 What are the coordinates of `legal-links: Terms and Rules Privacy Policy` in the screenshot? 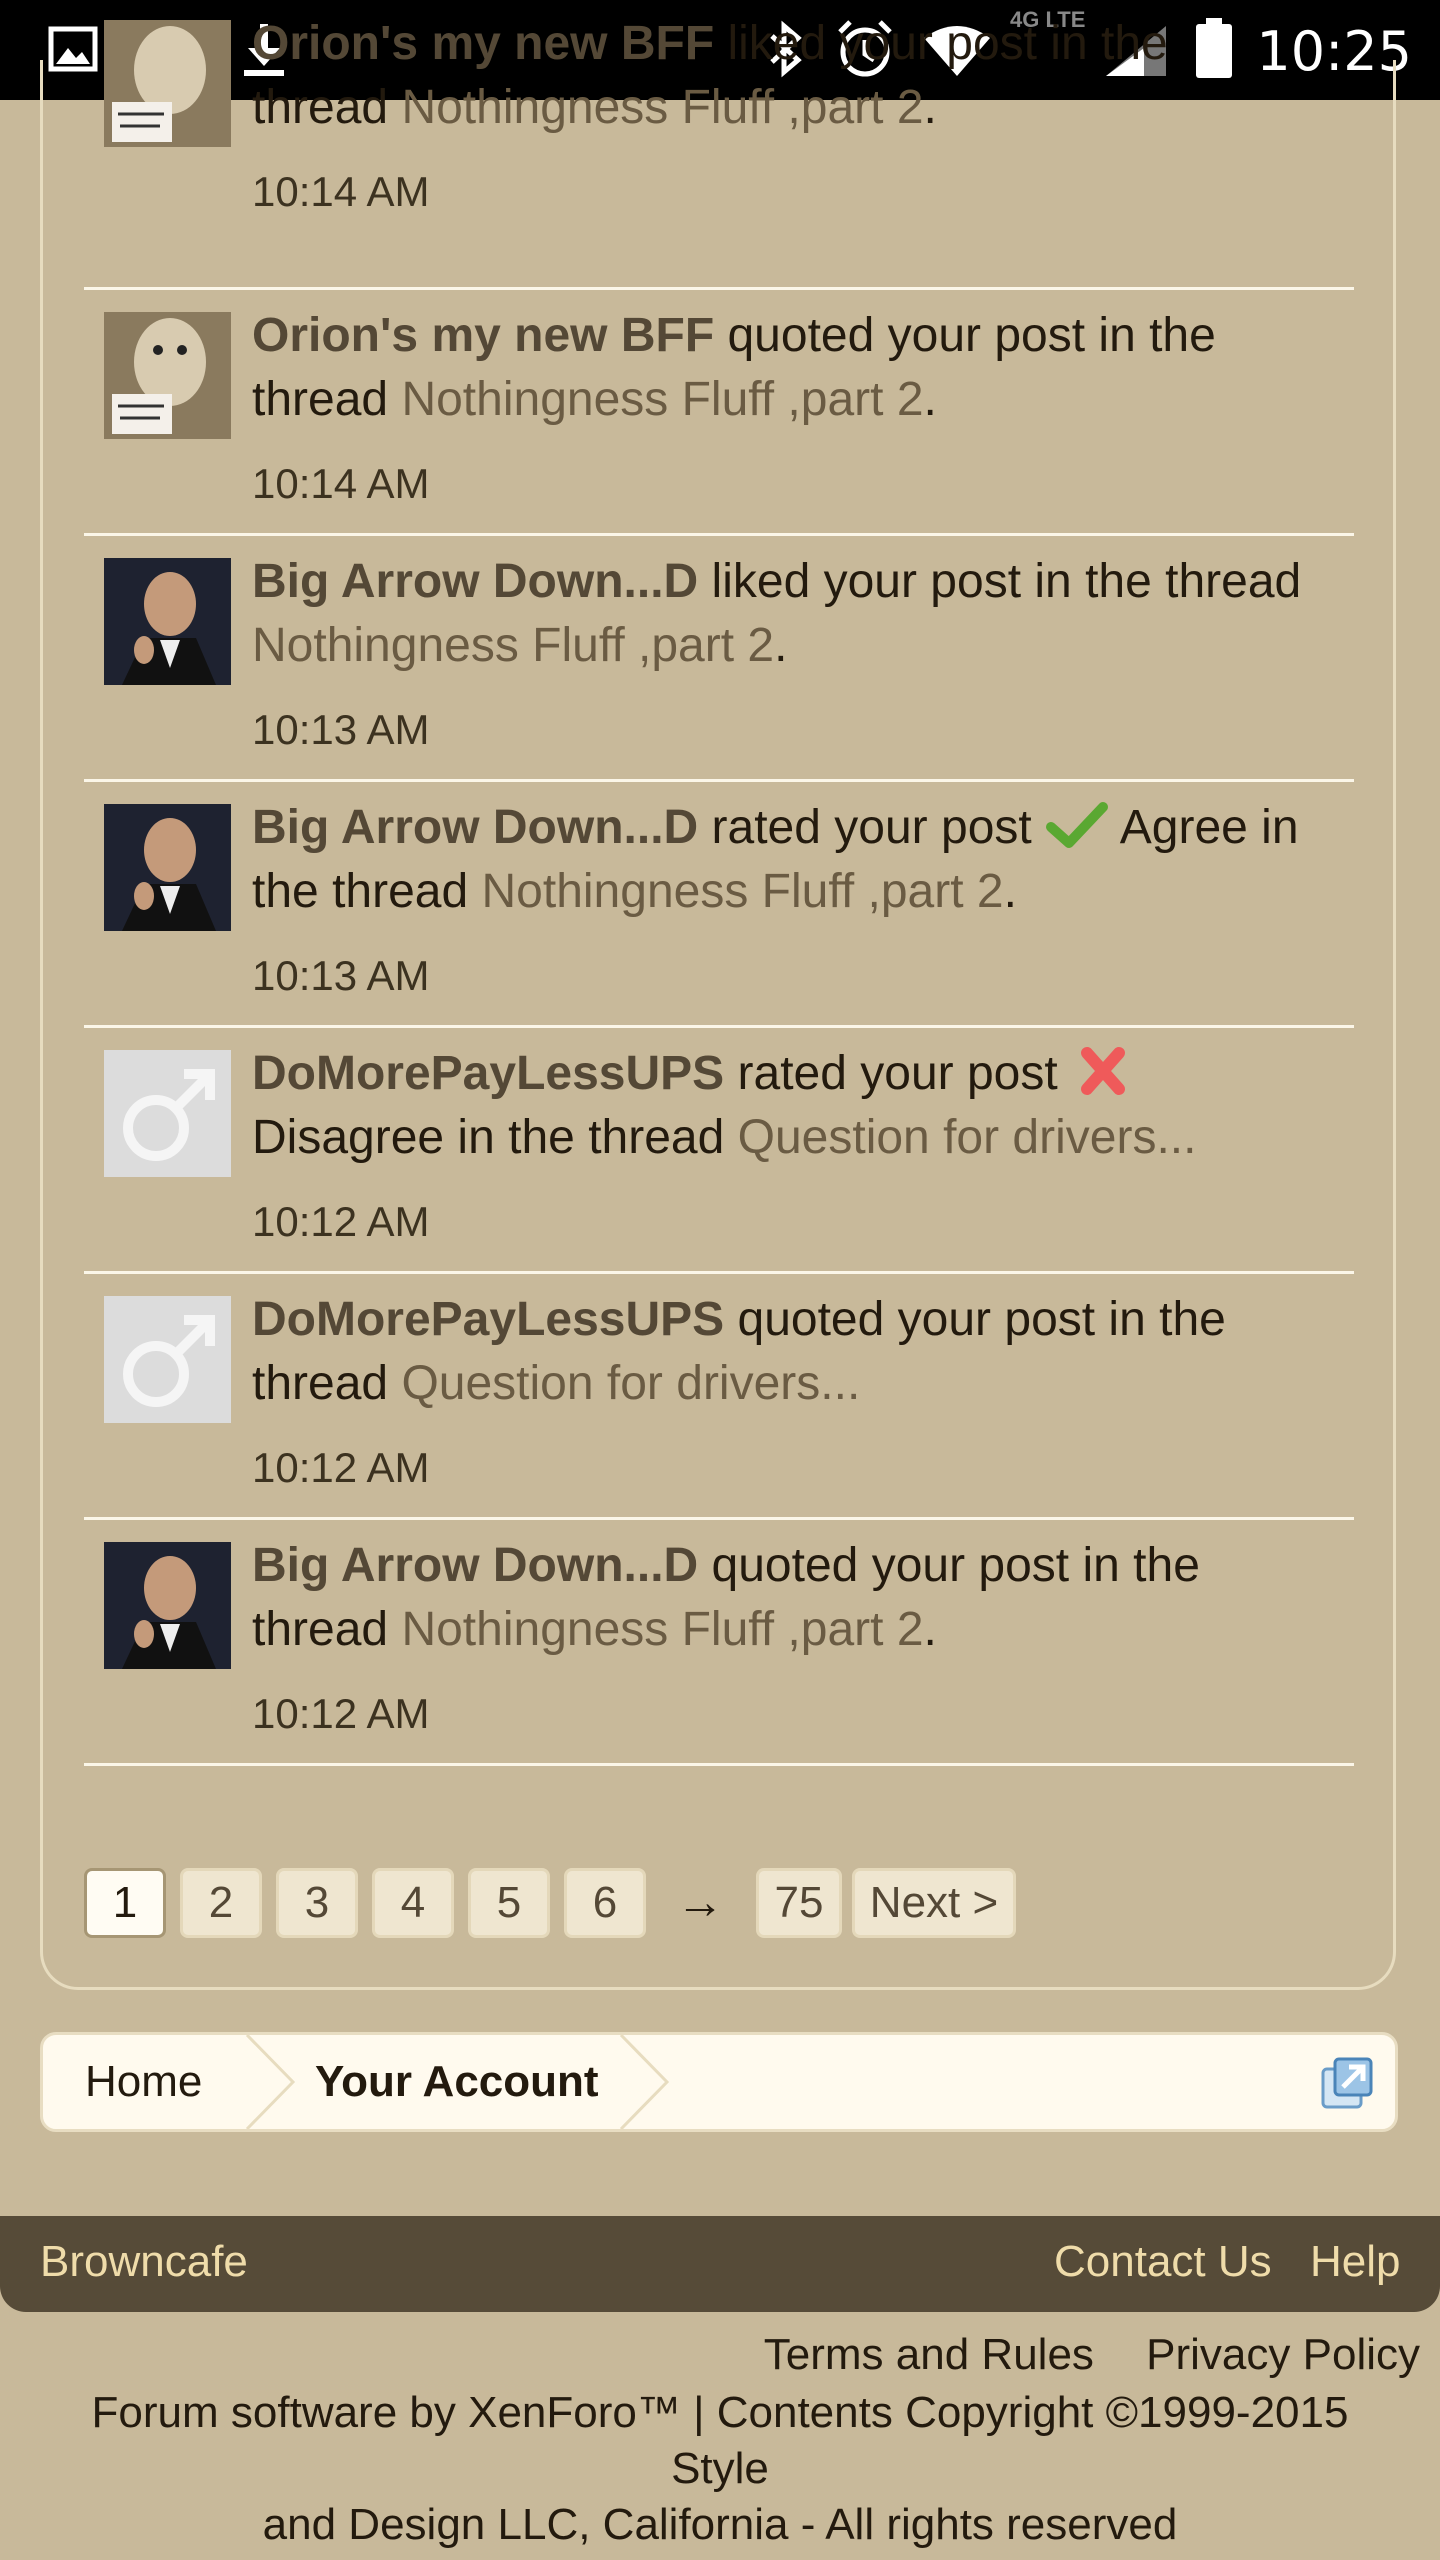 It's located at (1072, 2355).